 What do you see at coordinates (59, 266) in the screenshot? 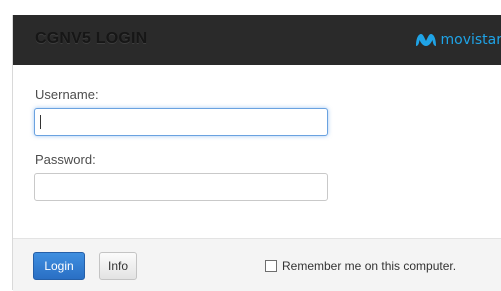
I see `login-button: Login` at bounding box center [59, 266].